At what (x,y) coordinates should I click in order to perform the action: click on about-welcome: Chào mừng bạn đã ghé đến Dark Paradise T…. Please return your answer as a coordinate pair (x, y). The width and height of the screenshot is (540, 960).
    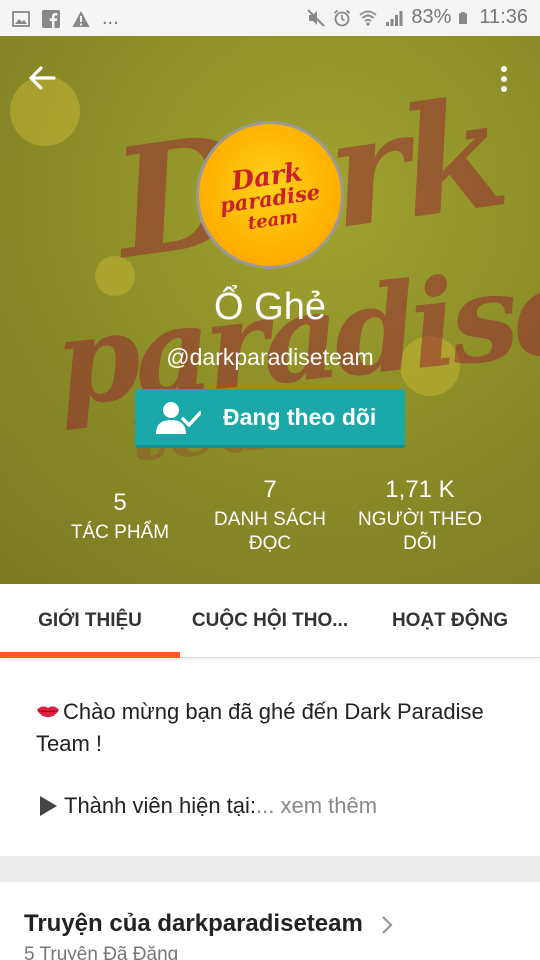
    Looking at the image, I should click on (260, 727).